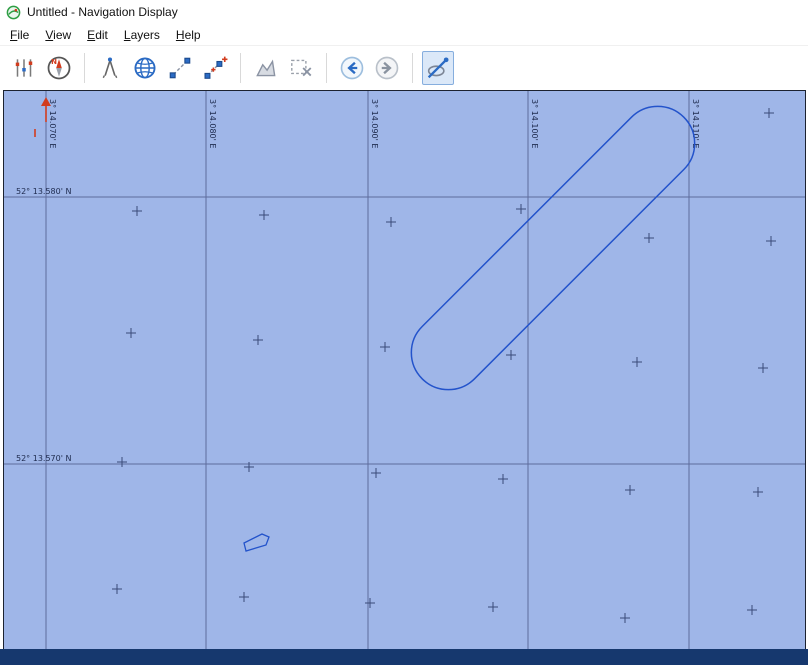  I want to click on menu-view: View, so click(58, 35).